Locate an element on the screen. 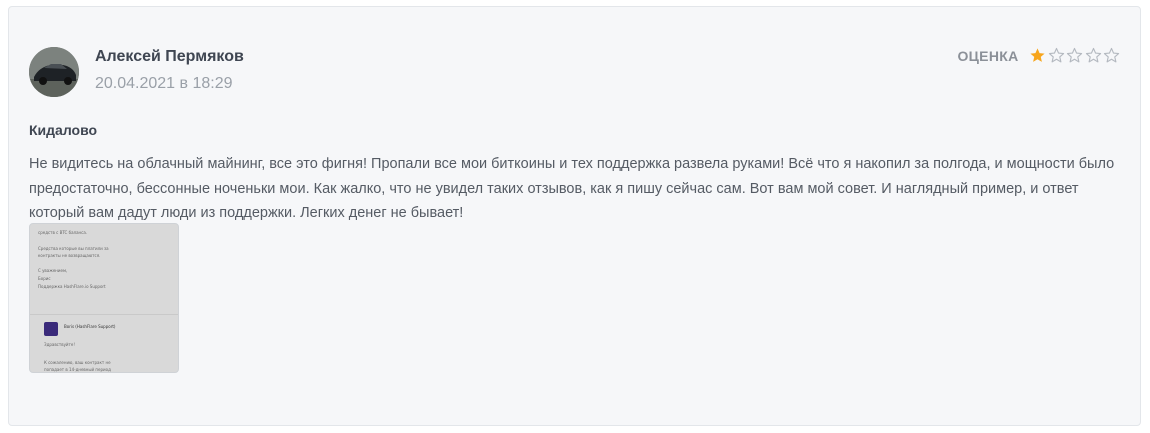  attachment-divider is located at coordinates (104, 314).